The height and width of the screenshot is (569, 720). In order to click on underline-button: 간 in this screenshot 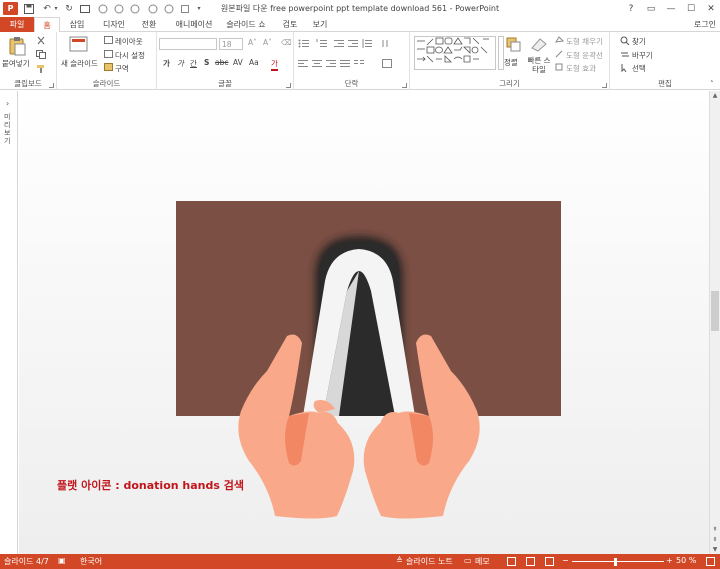, I will do `click(193, 63)`.